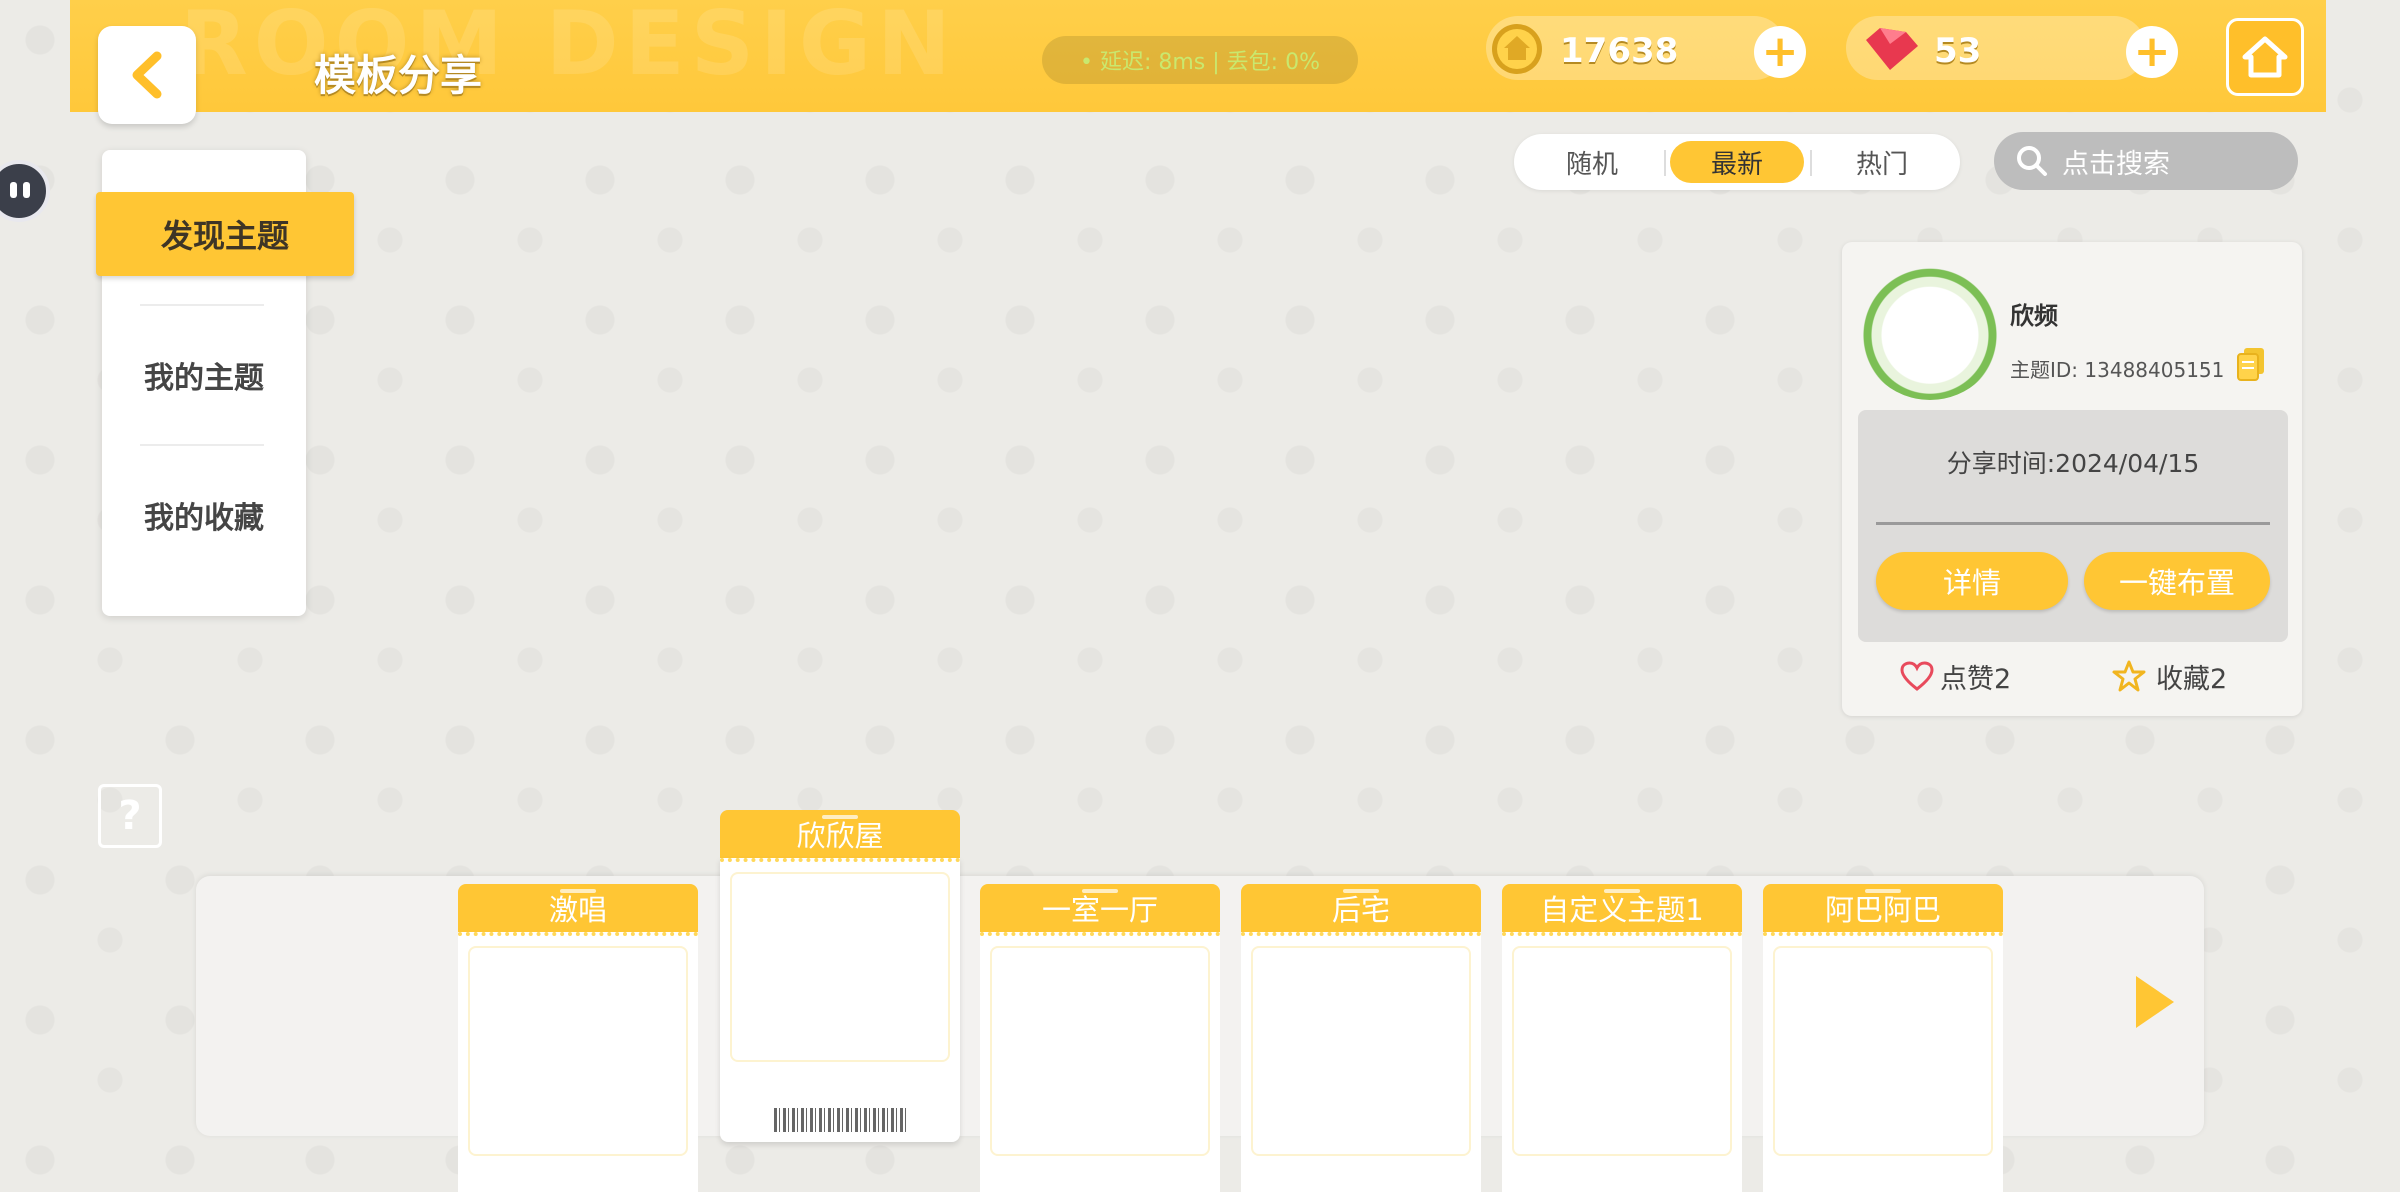  I want to click on back-arrow-icon, so click(147, 75).